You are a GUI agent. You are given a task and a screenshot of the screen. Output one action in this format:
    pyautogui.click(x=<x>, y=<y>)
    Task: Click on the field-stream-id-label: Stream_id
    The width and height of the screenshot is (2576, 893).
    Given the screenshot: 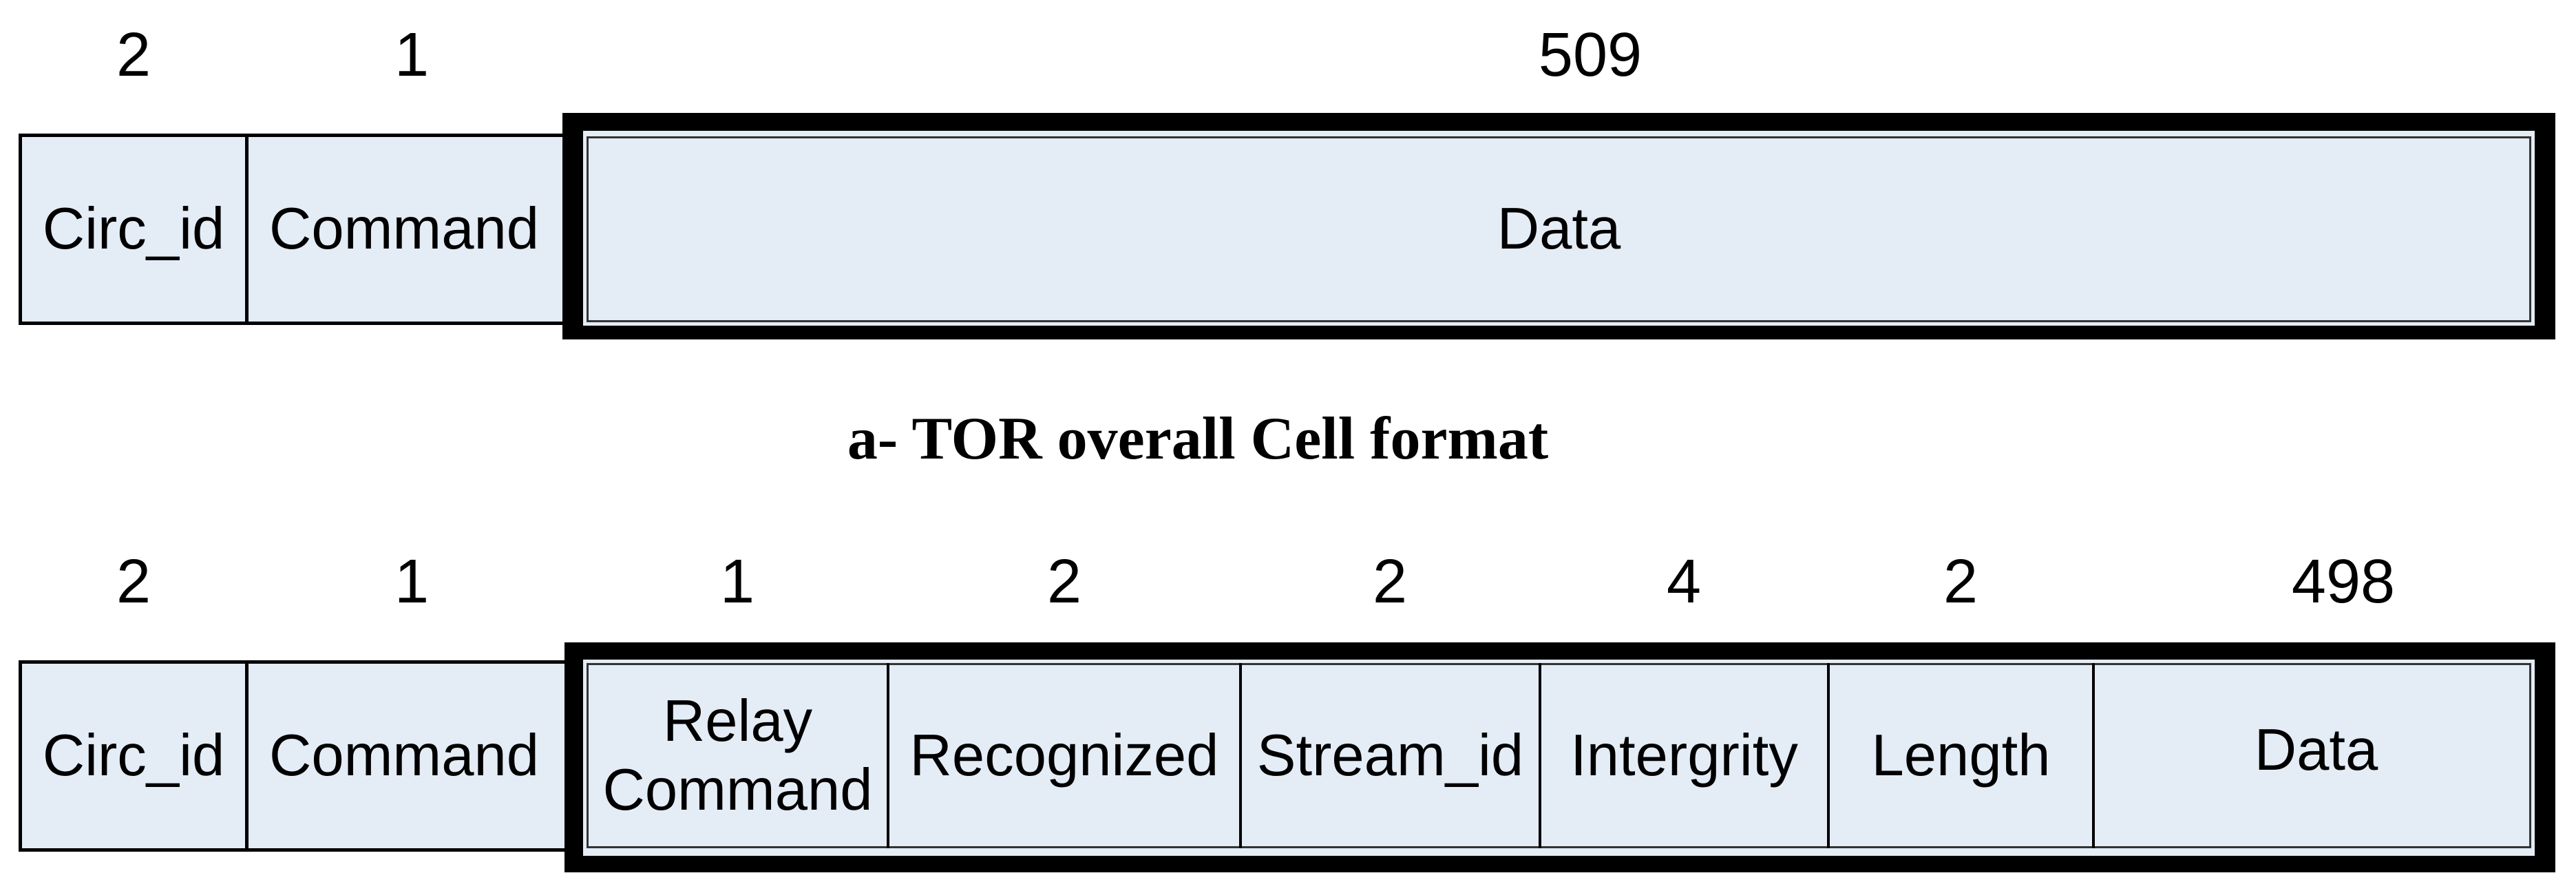 What is the action you would take?
    pyautogui.click(x=1390, y=755)
    